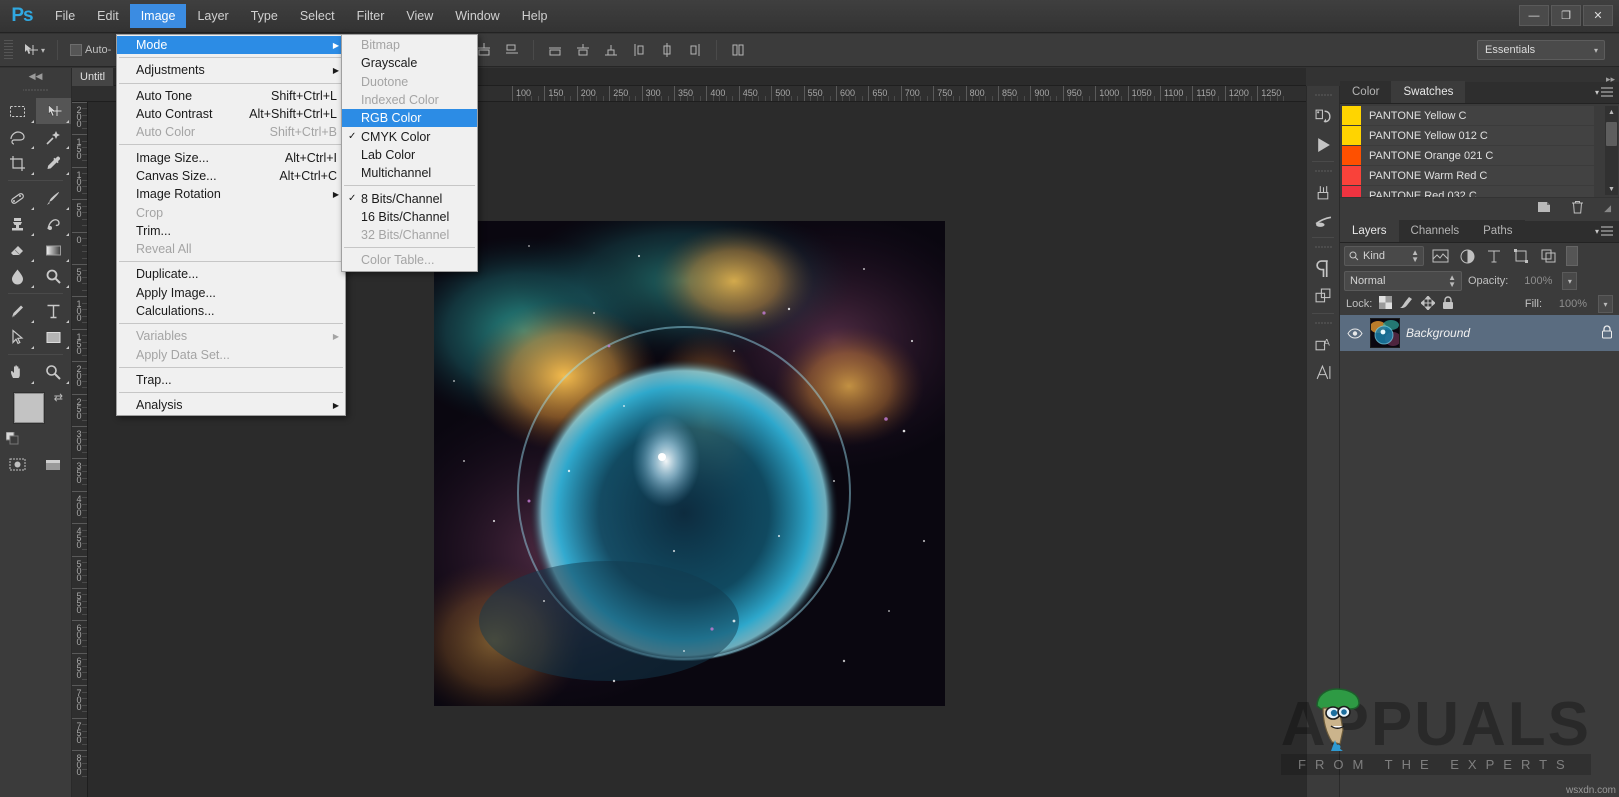  I want to click on swatches-panel-menu-button: ▾, so click(1604, 92).